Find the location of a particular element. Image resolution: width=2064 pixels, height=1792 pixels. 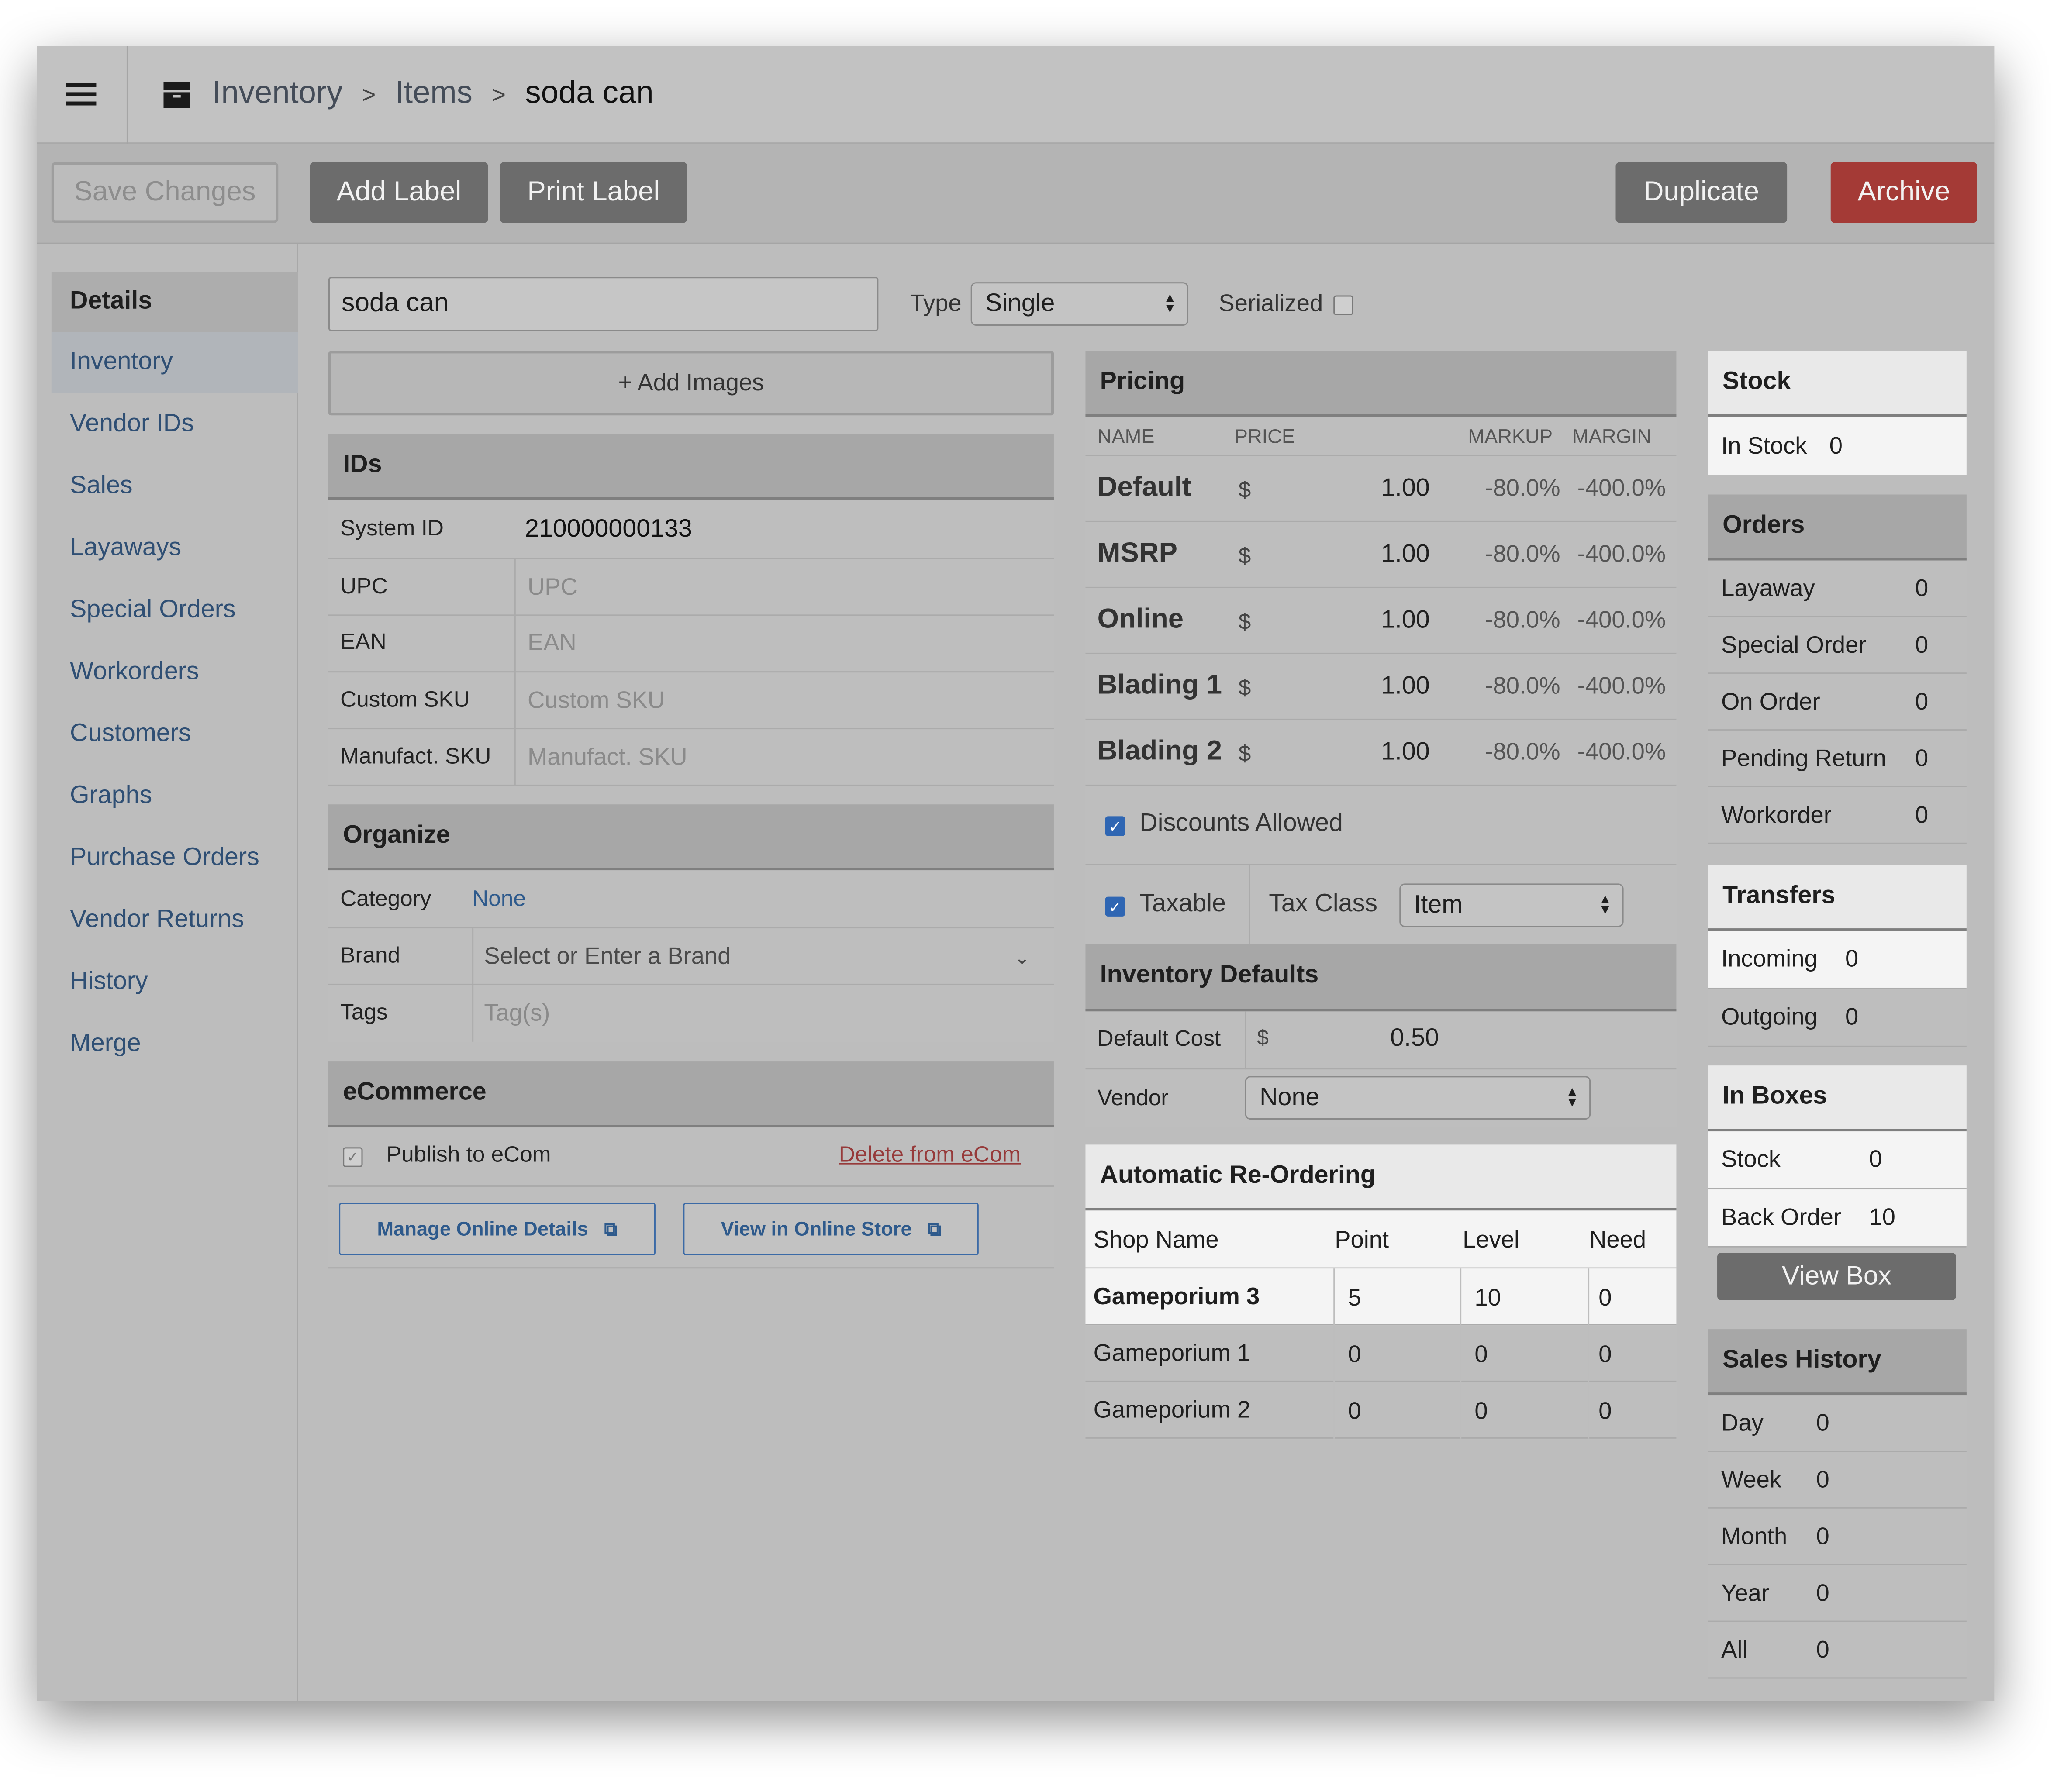

sidebar-item-merge: Merge is located at coordinates (175, 1044).